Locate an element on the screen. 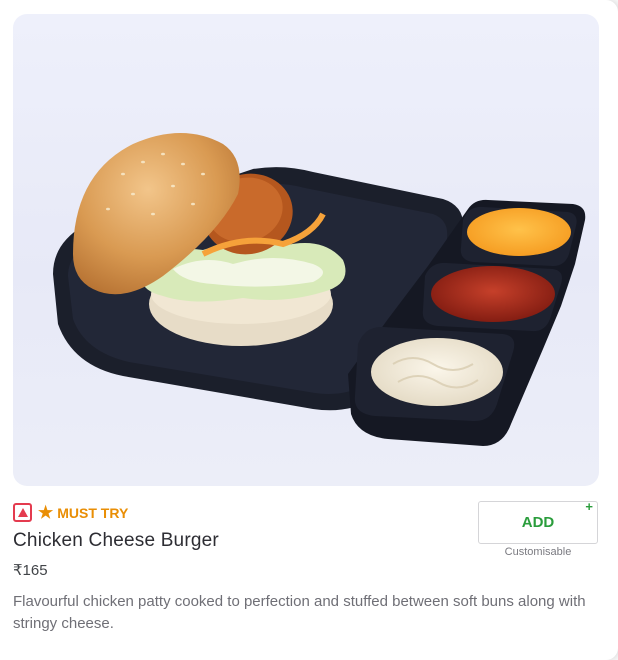 The image size is (618, 660). customisable-label: Customisable is located at coordinates (538, 552).